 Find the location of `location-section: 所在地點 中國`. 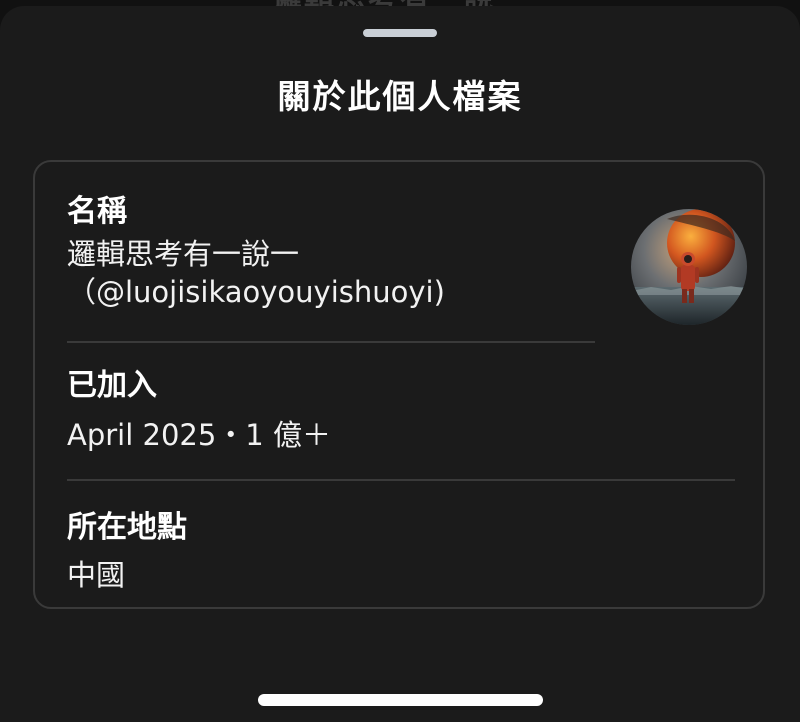

location-section: 所在地點 中國 is located at coordinates (127, 551).